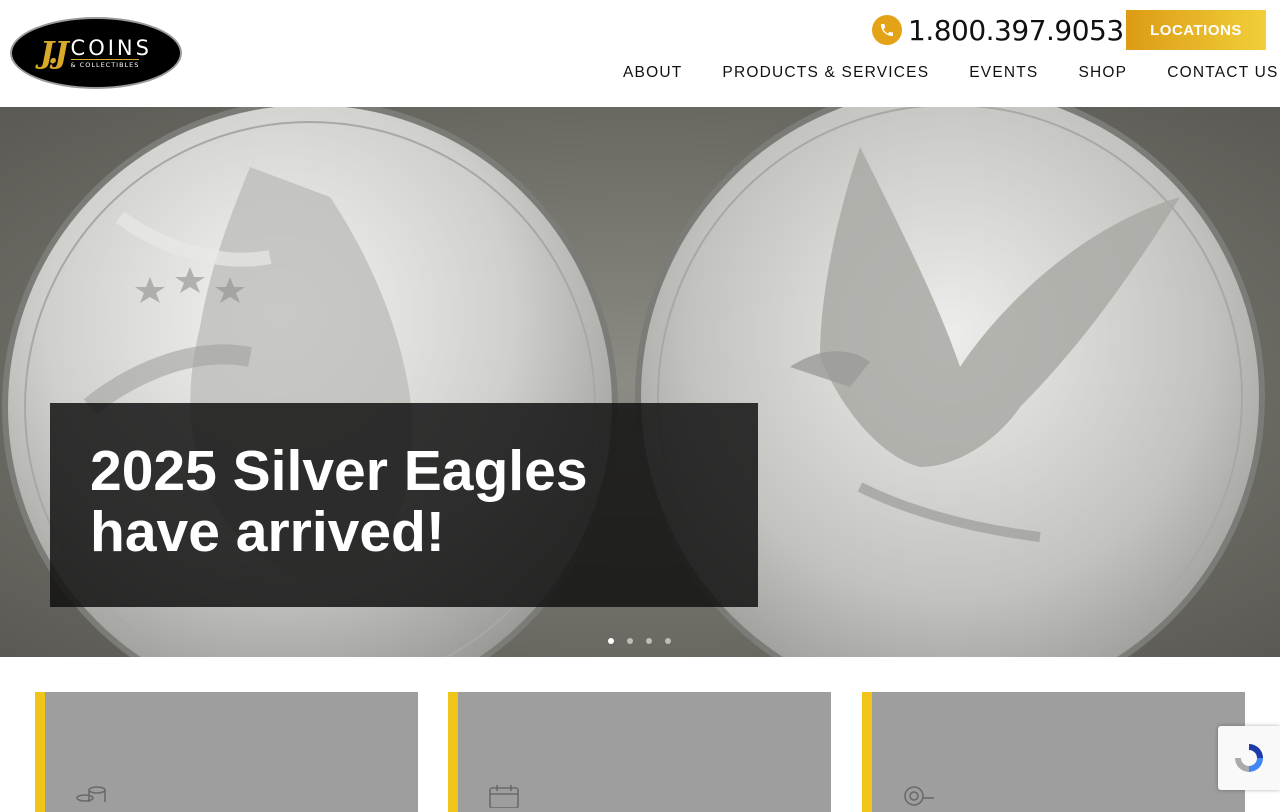  I want to click on hero-caption-line-2: have arrived!, so click(267, 532).